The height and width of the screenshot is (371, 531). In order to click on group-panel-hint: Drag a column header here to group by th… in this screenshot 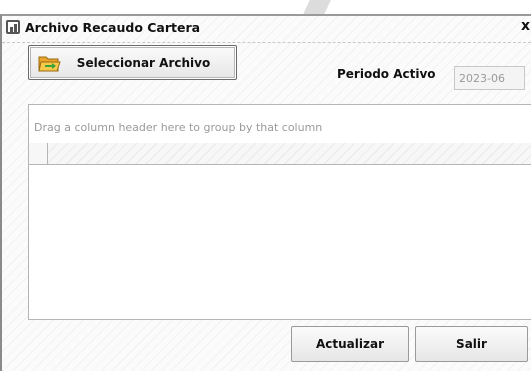, I will do `click(178, 127)`.